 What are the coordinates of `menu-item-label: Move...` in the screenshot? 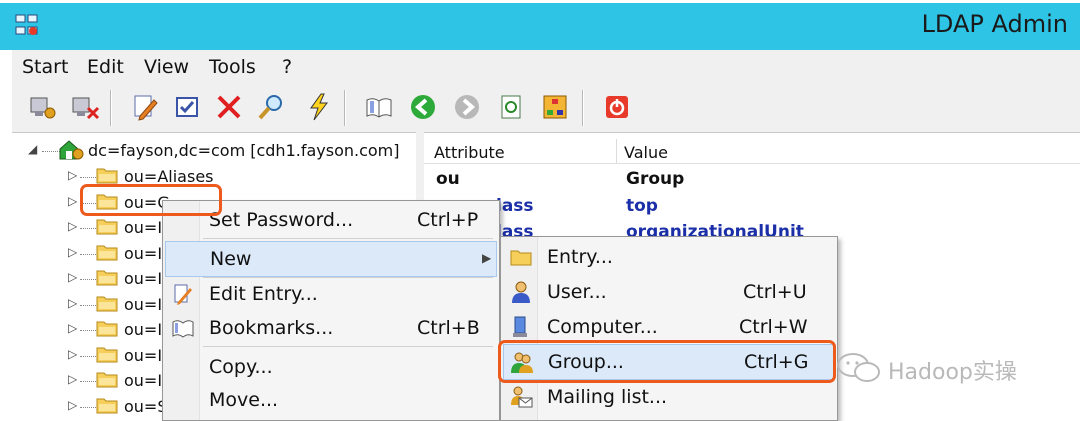 It's located at (244, 400).